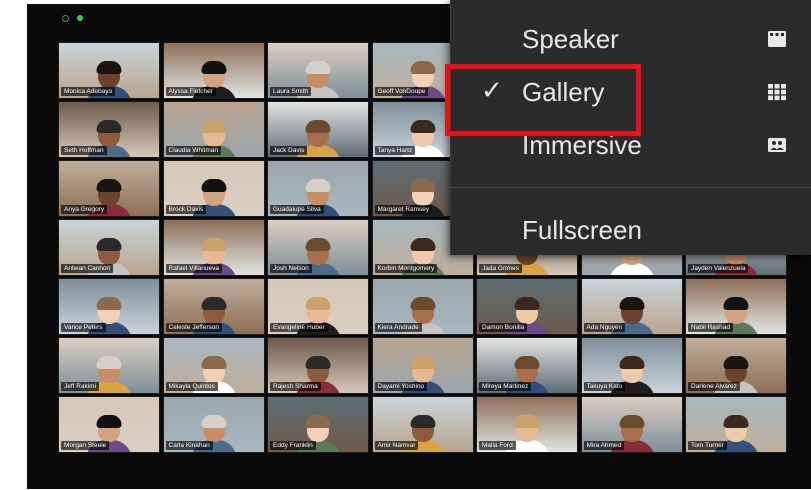  I want to click on participant-name: Ada Nguyen, so click(604, 327).